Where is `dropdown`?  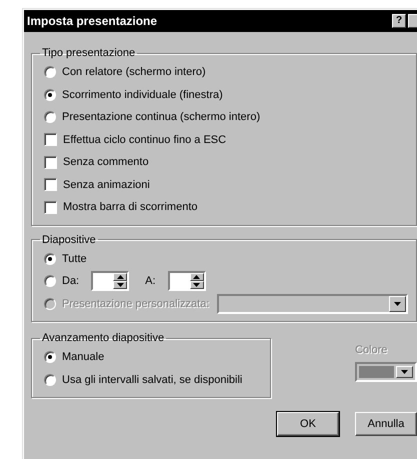 dropdown is located at coordinates (312, 304).